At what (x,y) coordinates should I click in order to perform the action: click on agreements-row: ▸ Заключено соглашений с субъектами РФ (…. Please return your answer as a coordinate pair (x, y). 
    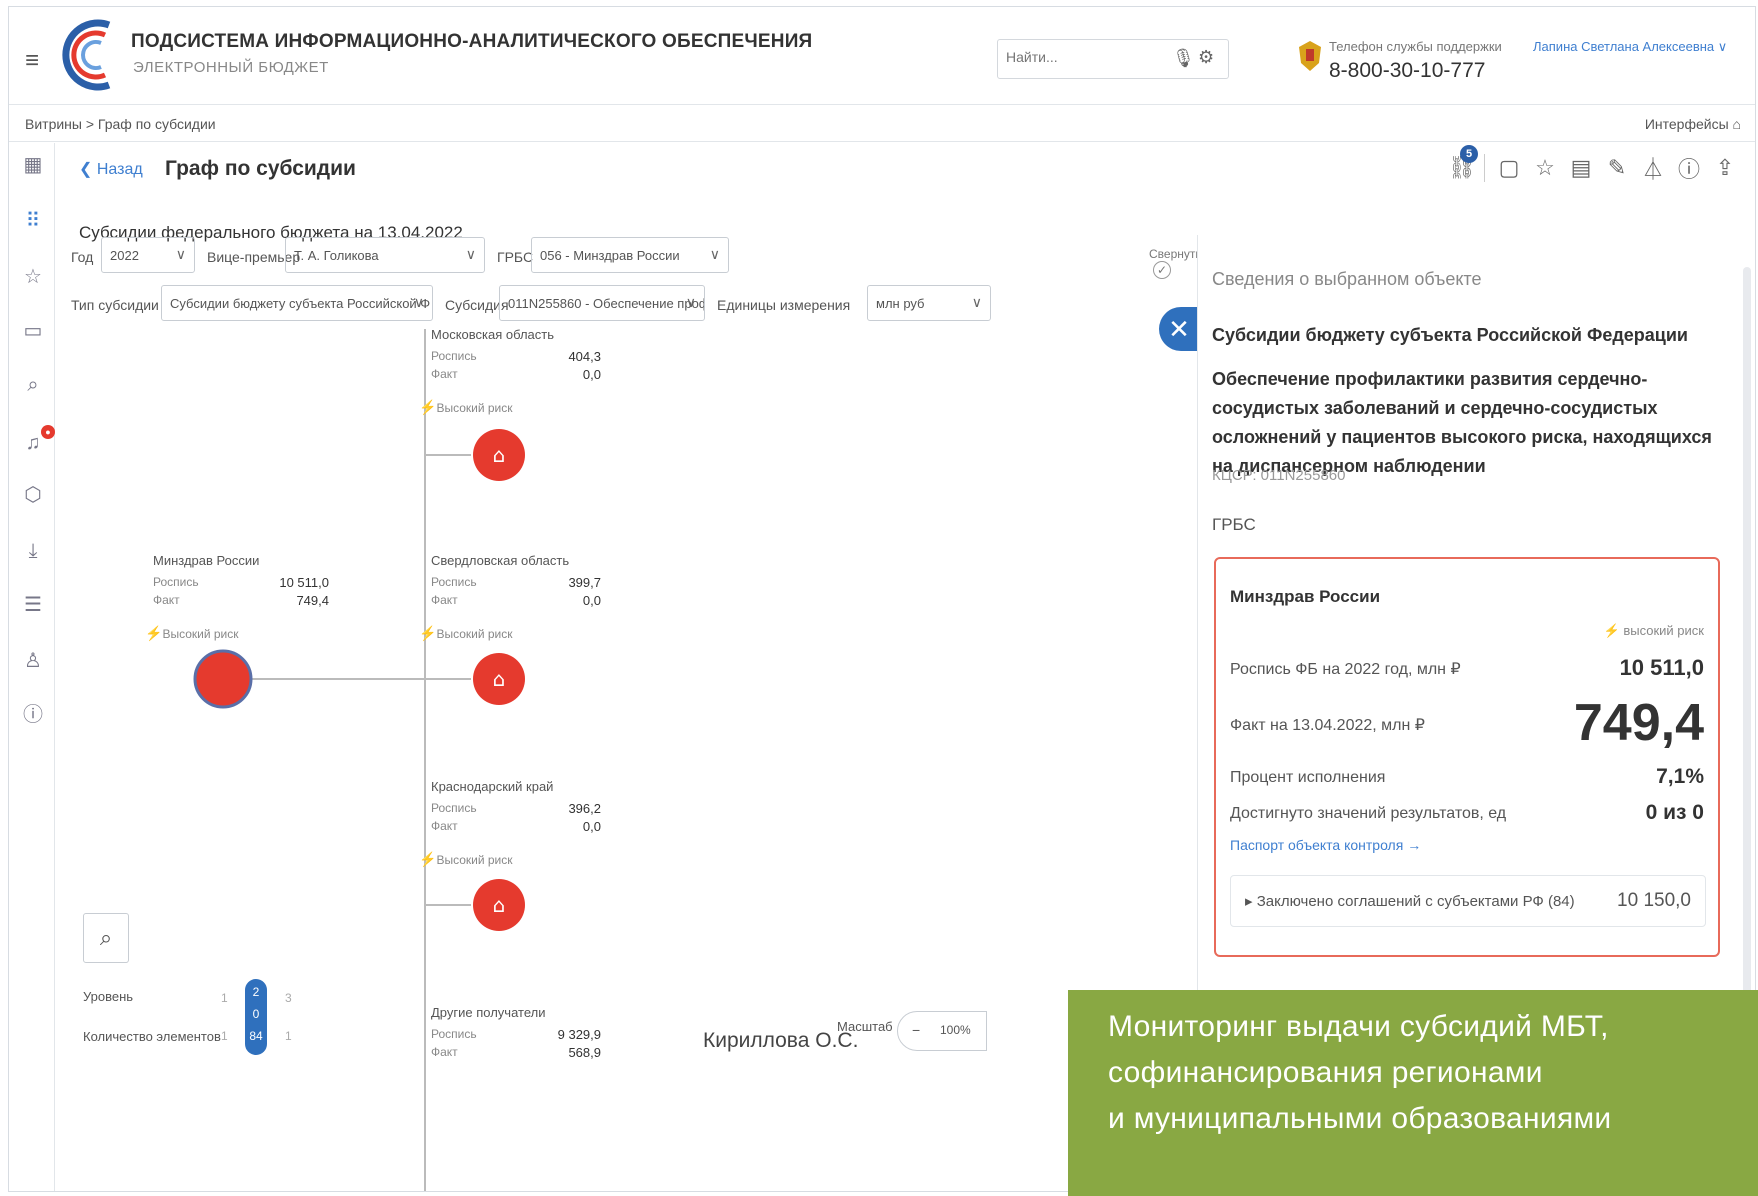
    Looking at the image, I should click on (1468, 901).